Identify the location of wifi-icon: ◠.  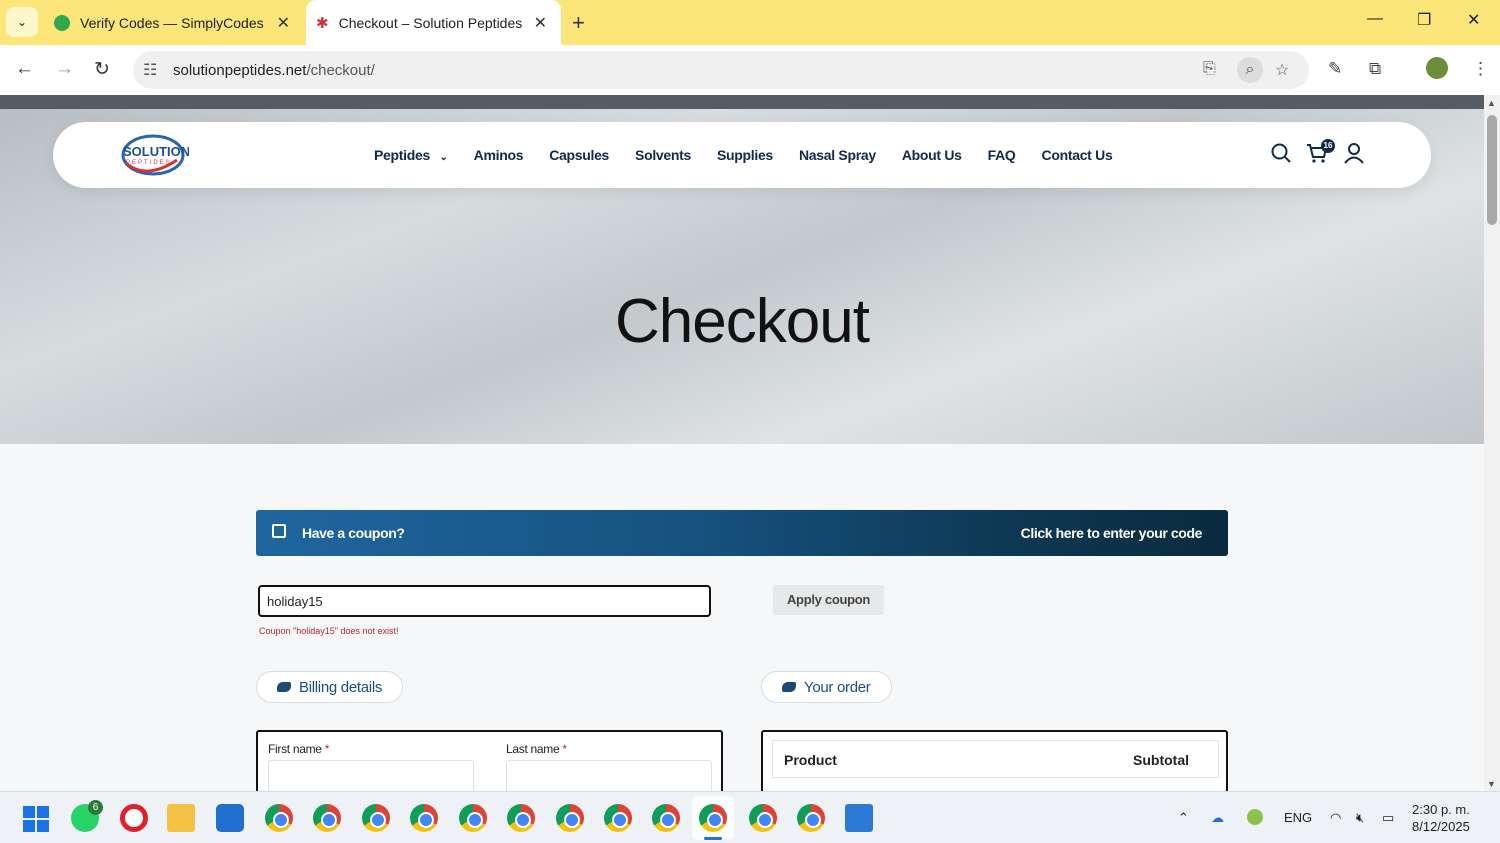
(1335, 818).